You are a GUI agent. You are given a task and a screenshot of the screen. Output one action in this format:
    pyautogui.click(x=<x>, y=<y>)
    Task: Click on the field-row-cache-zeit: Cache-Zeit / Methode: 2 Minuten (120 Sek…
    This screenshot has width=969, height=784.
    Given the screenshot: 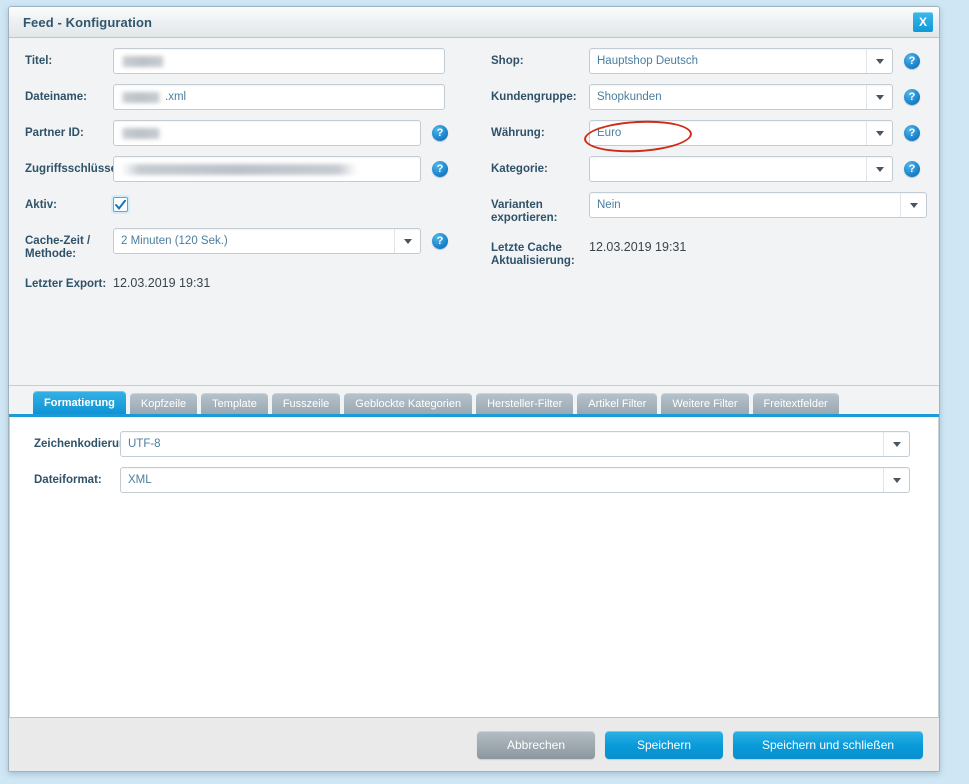 What is the action you would take?
    pyautogui.click(x=244, y=244)
    